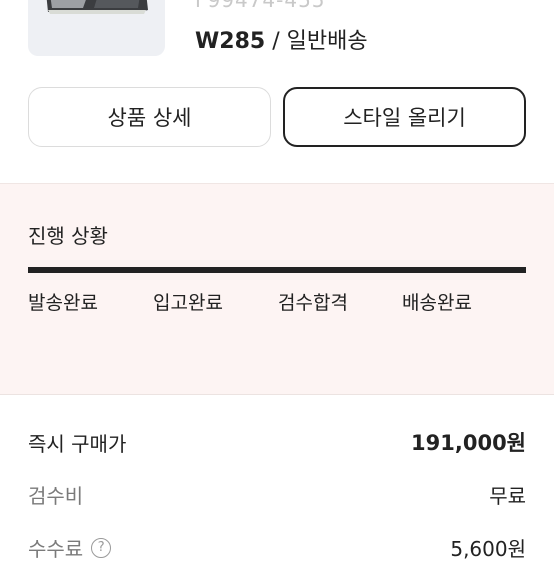  Describe the element at coordinates (56, 496) in the screenshot. I see `inspection-fee-label: 검수비` at that location.